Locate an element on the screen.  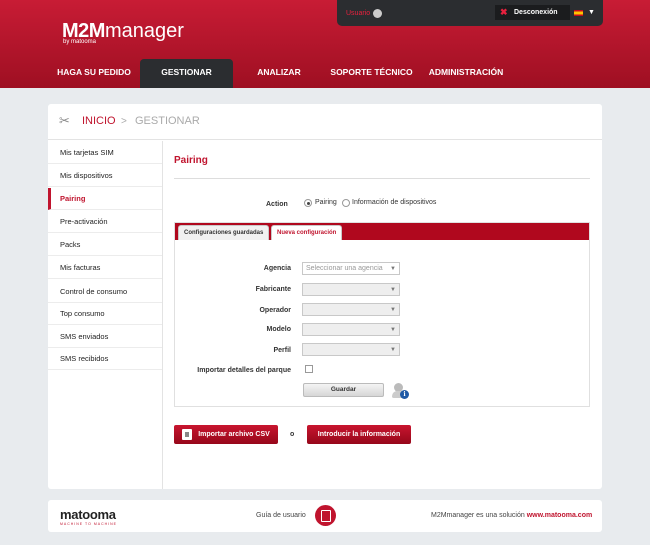
save-disk-icon is located at coordinates (187, 434).